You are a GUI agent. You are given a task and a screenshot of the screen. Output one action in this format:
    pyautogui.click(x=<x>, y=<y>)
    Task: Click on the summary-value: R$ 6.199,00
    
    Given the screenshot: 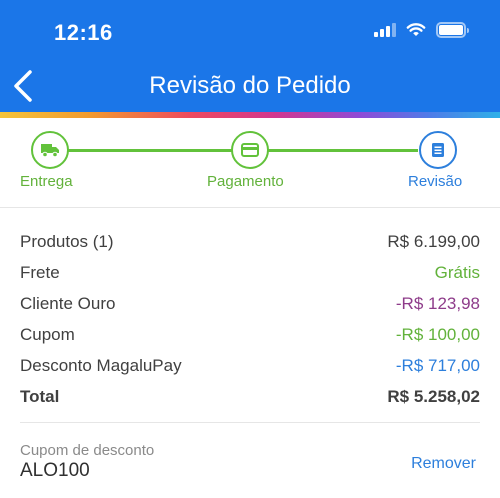 What is the action you would take?
    pyautogui.click(x=433, y=241)
    